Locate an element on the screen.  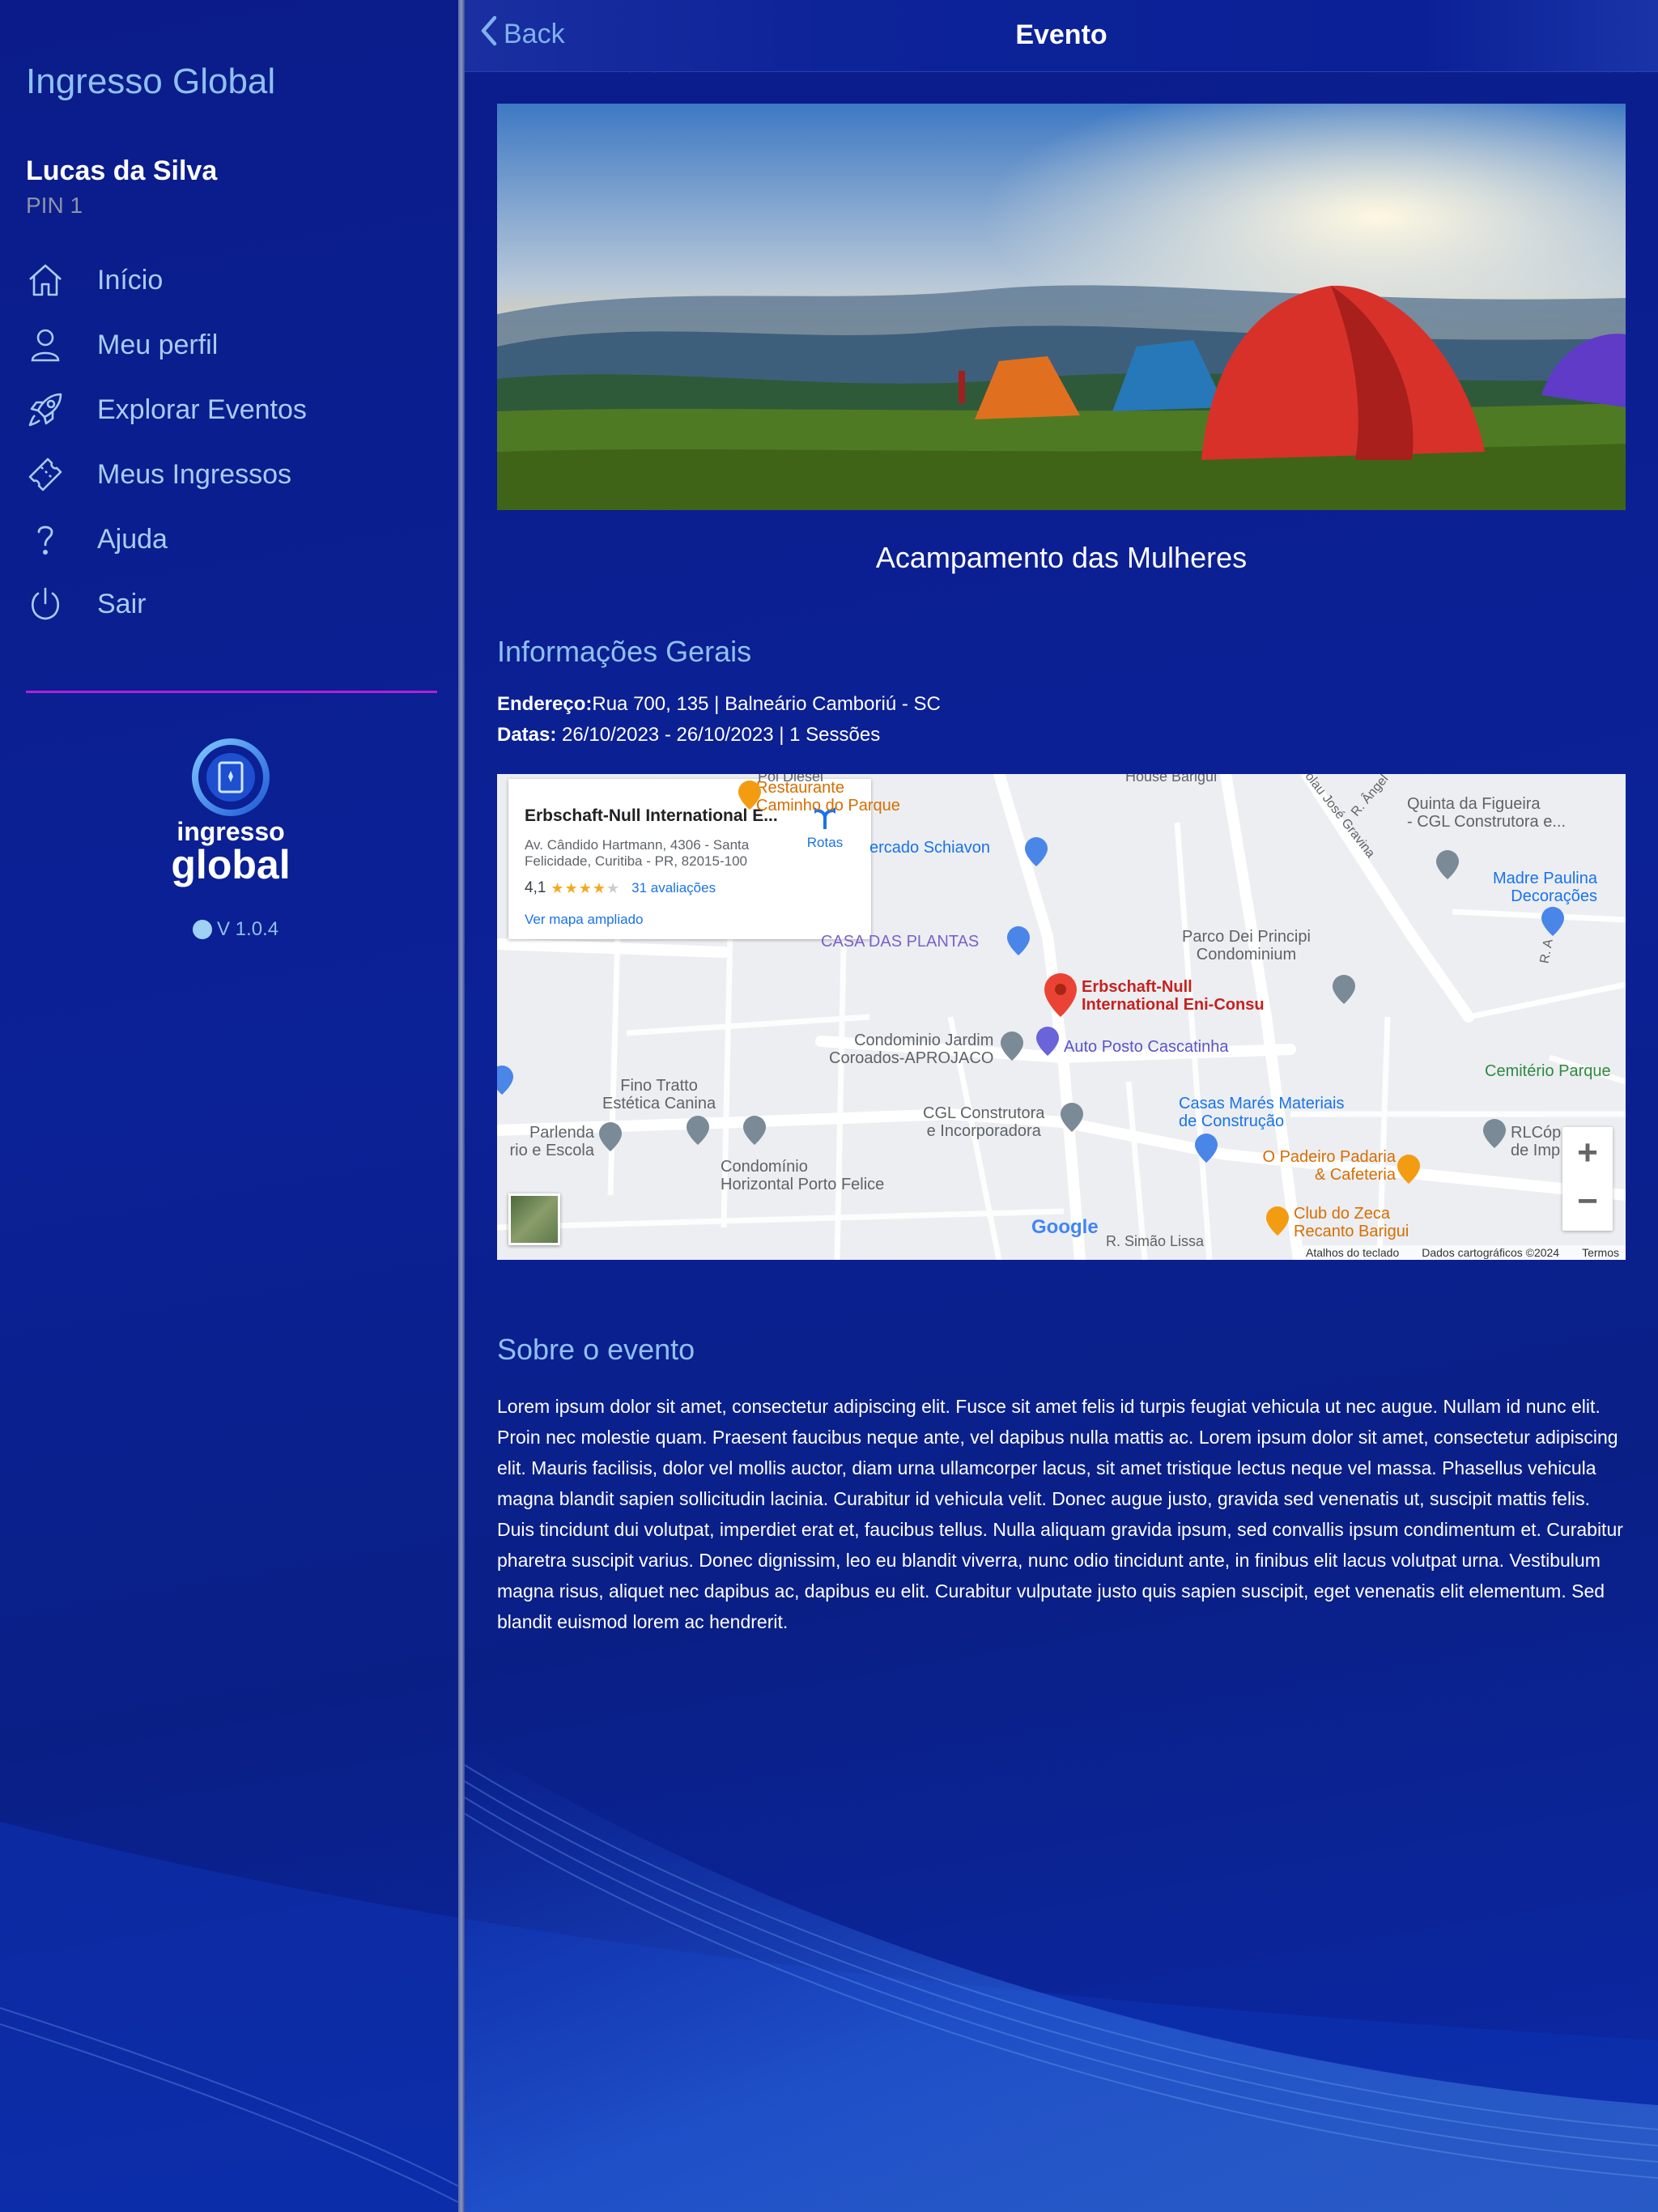
rocket-icon is located at coordinates (45, 410).